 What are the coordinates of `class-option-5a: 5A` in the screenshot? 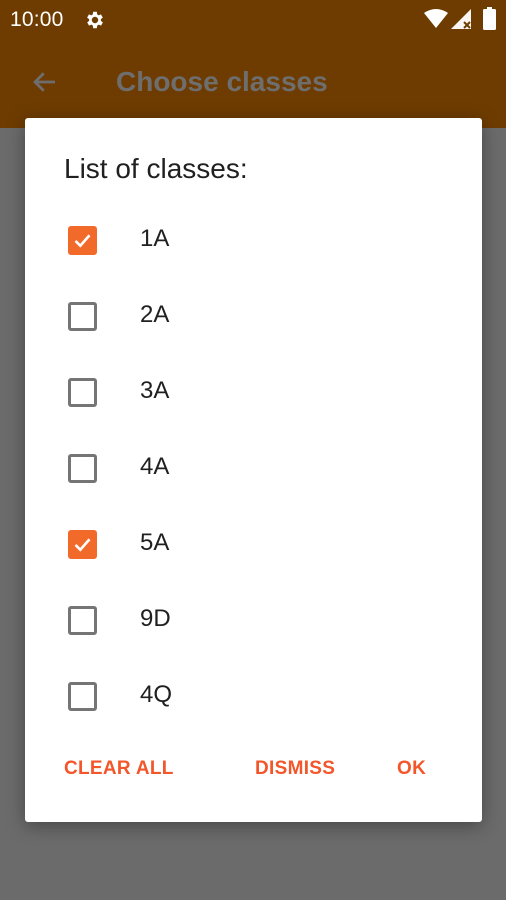 It's located at (253, 544).